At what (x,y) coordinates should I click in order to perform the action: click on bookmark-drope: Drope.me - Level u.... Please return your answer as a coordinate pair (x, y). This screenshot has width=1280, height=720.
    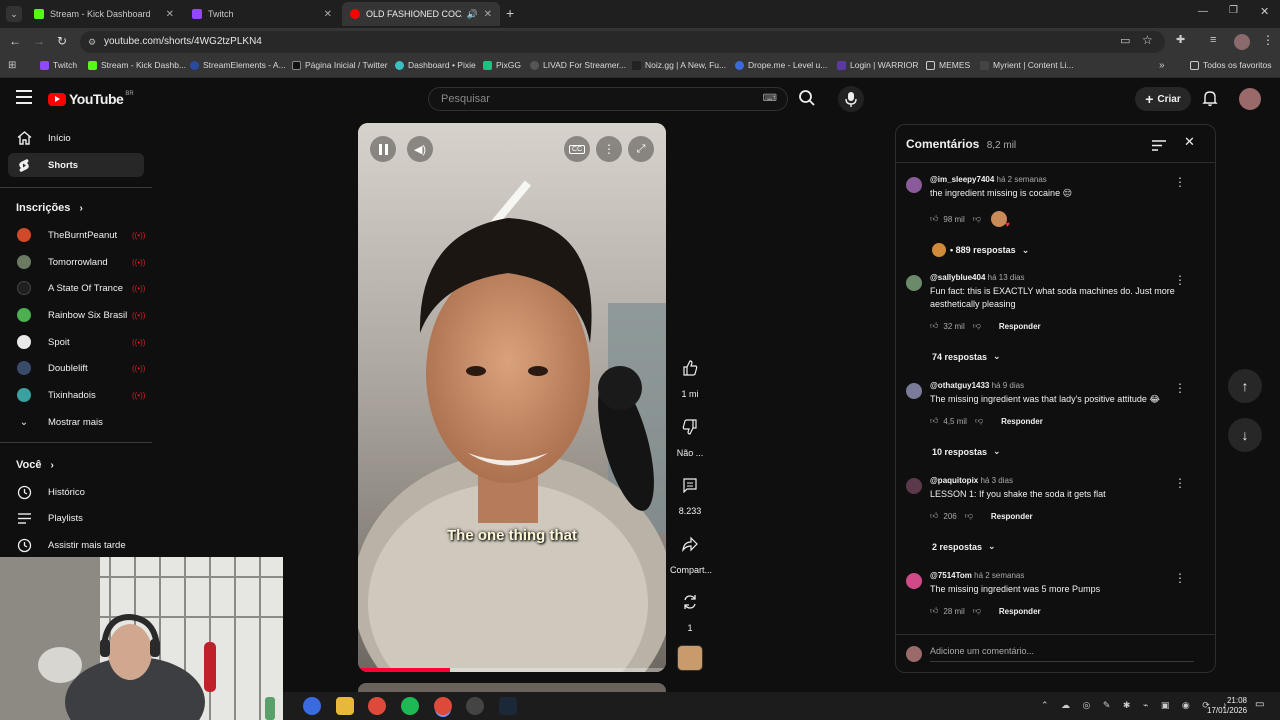
    Looking at the image, I should click on (781, 65).